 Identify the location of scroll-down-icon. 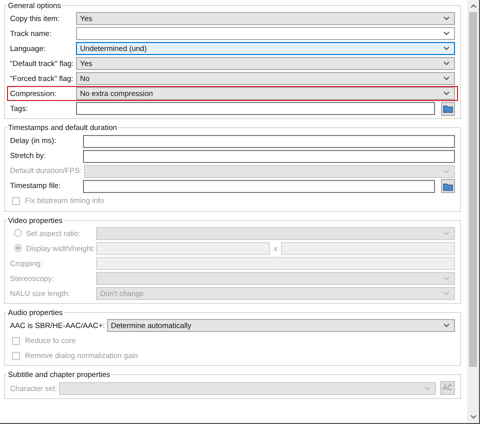
(473, 417).